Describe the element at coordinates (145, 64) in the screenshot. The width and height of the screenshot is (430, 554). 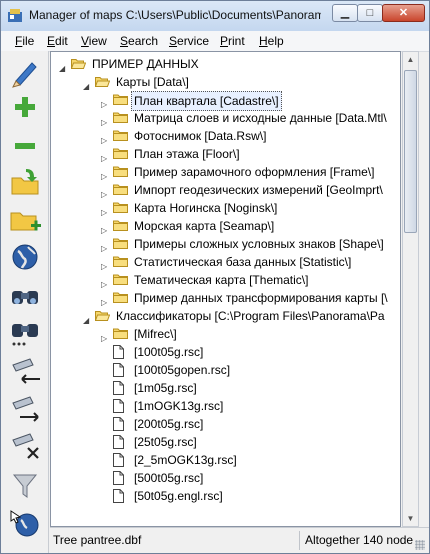
I see `tree-item-label: ПРИМЕР ДАННЫХ` at that location.